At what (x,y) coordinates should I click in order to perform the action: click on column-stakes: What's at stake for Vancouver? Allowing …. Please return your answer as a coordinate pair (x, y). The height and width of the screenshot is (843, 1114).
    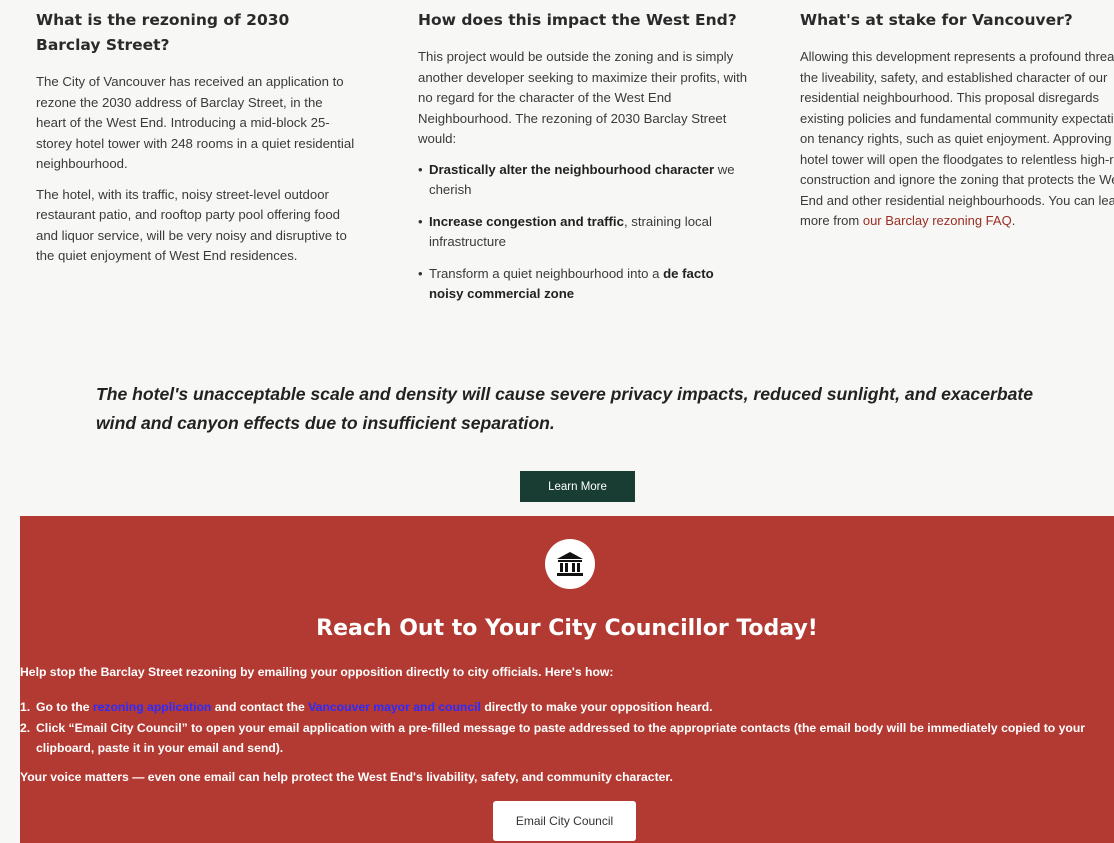
    Looking at the image, I should click on (957, 125).